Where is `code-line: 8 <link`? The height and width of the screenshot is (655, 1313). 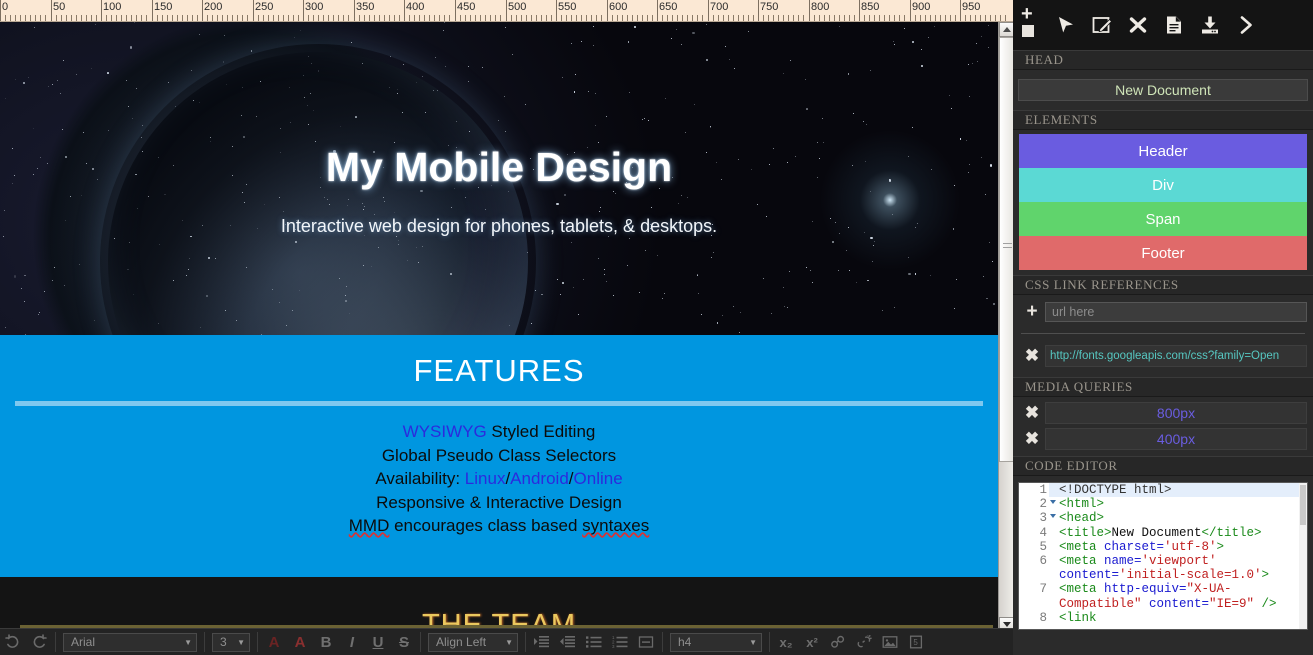
code-line: 8 <link is located at coordinates (1163, 618).